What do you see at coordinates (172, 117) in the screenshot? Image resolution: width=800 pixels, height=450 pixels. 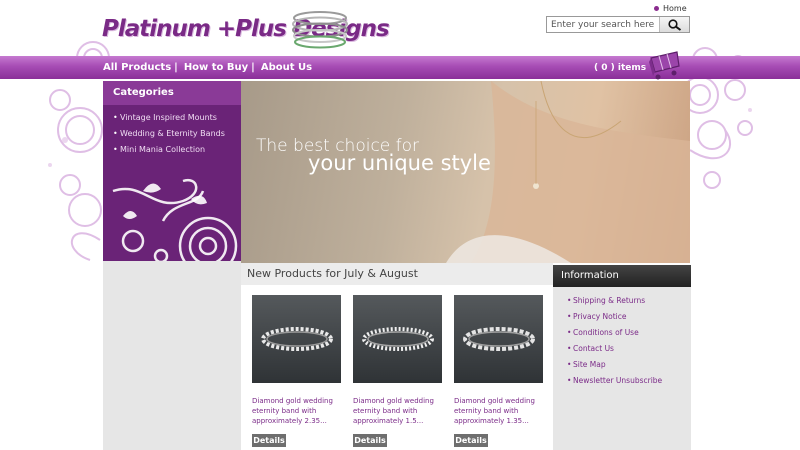 I see `category-item: Vintage Inspired Mounts` at bounding box center [172, 117].